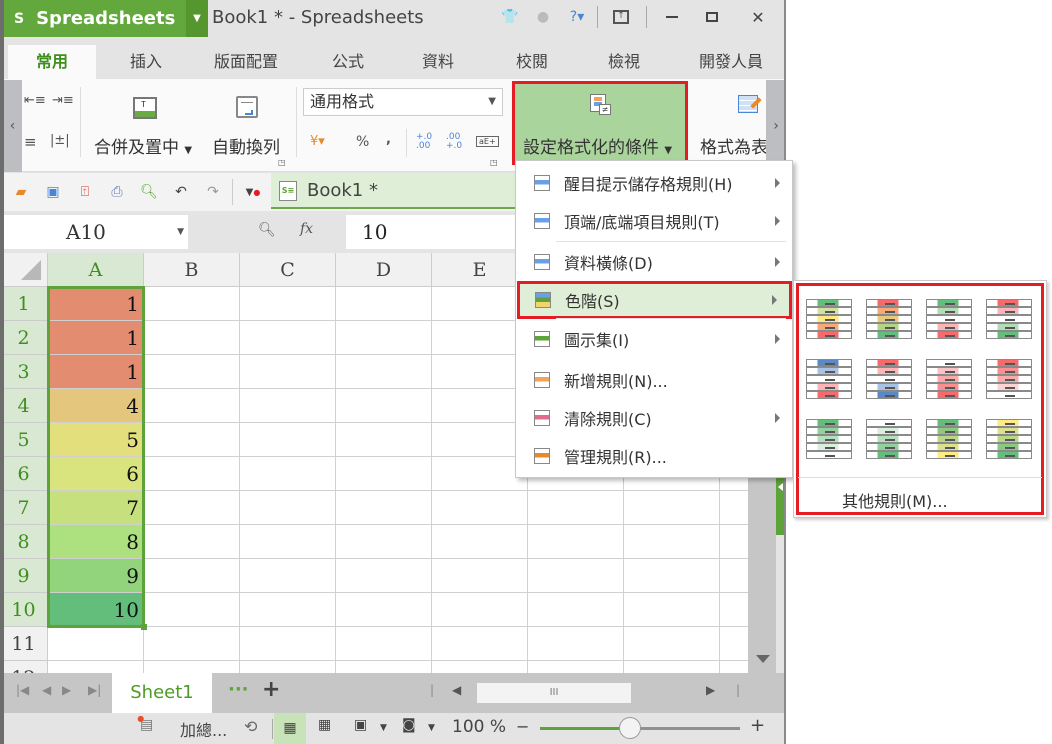 The height and width of the screenshot is (744, 1052). Describe the element at coordinates (624, 62) in the screenshot. I see `tab-view: 檢視` at that location.